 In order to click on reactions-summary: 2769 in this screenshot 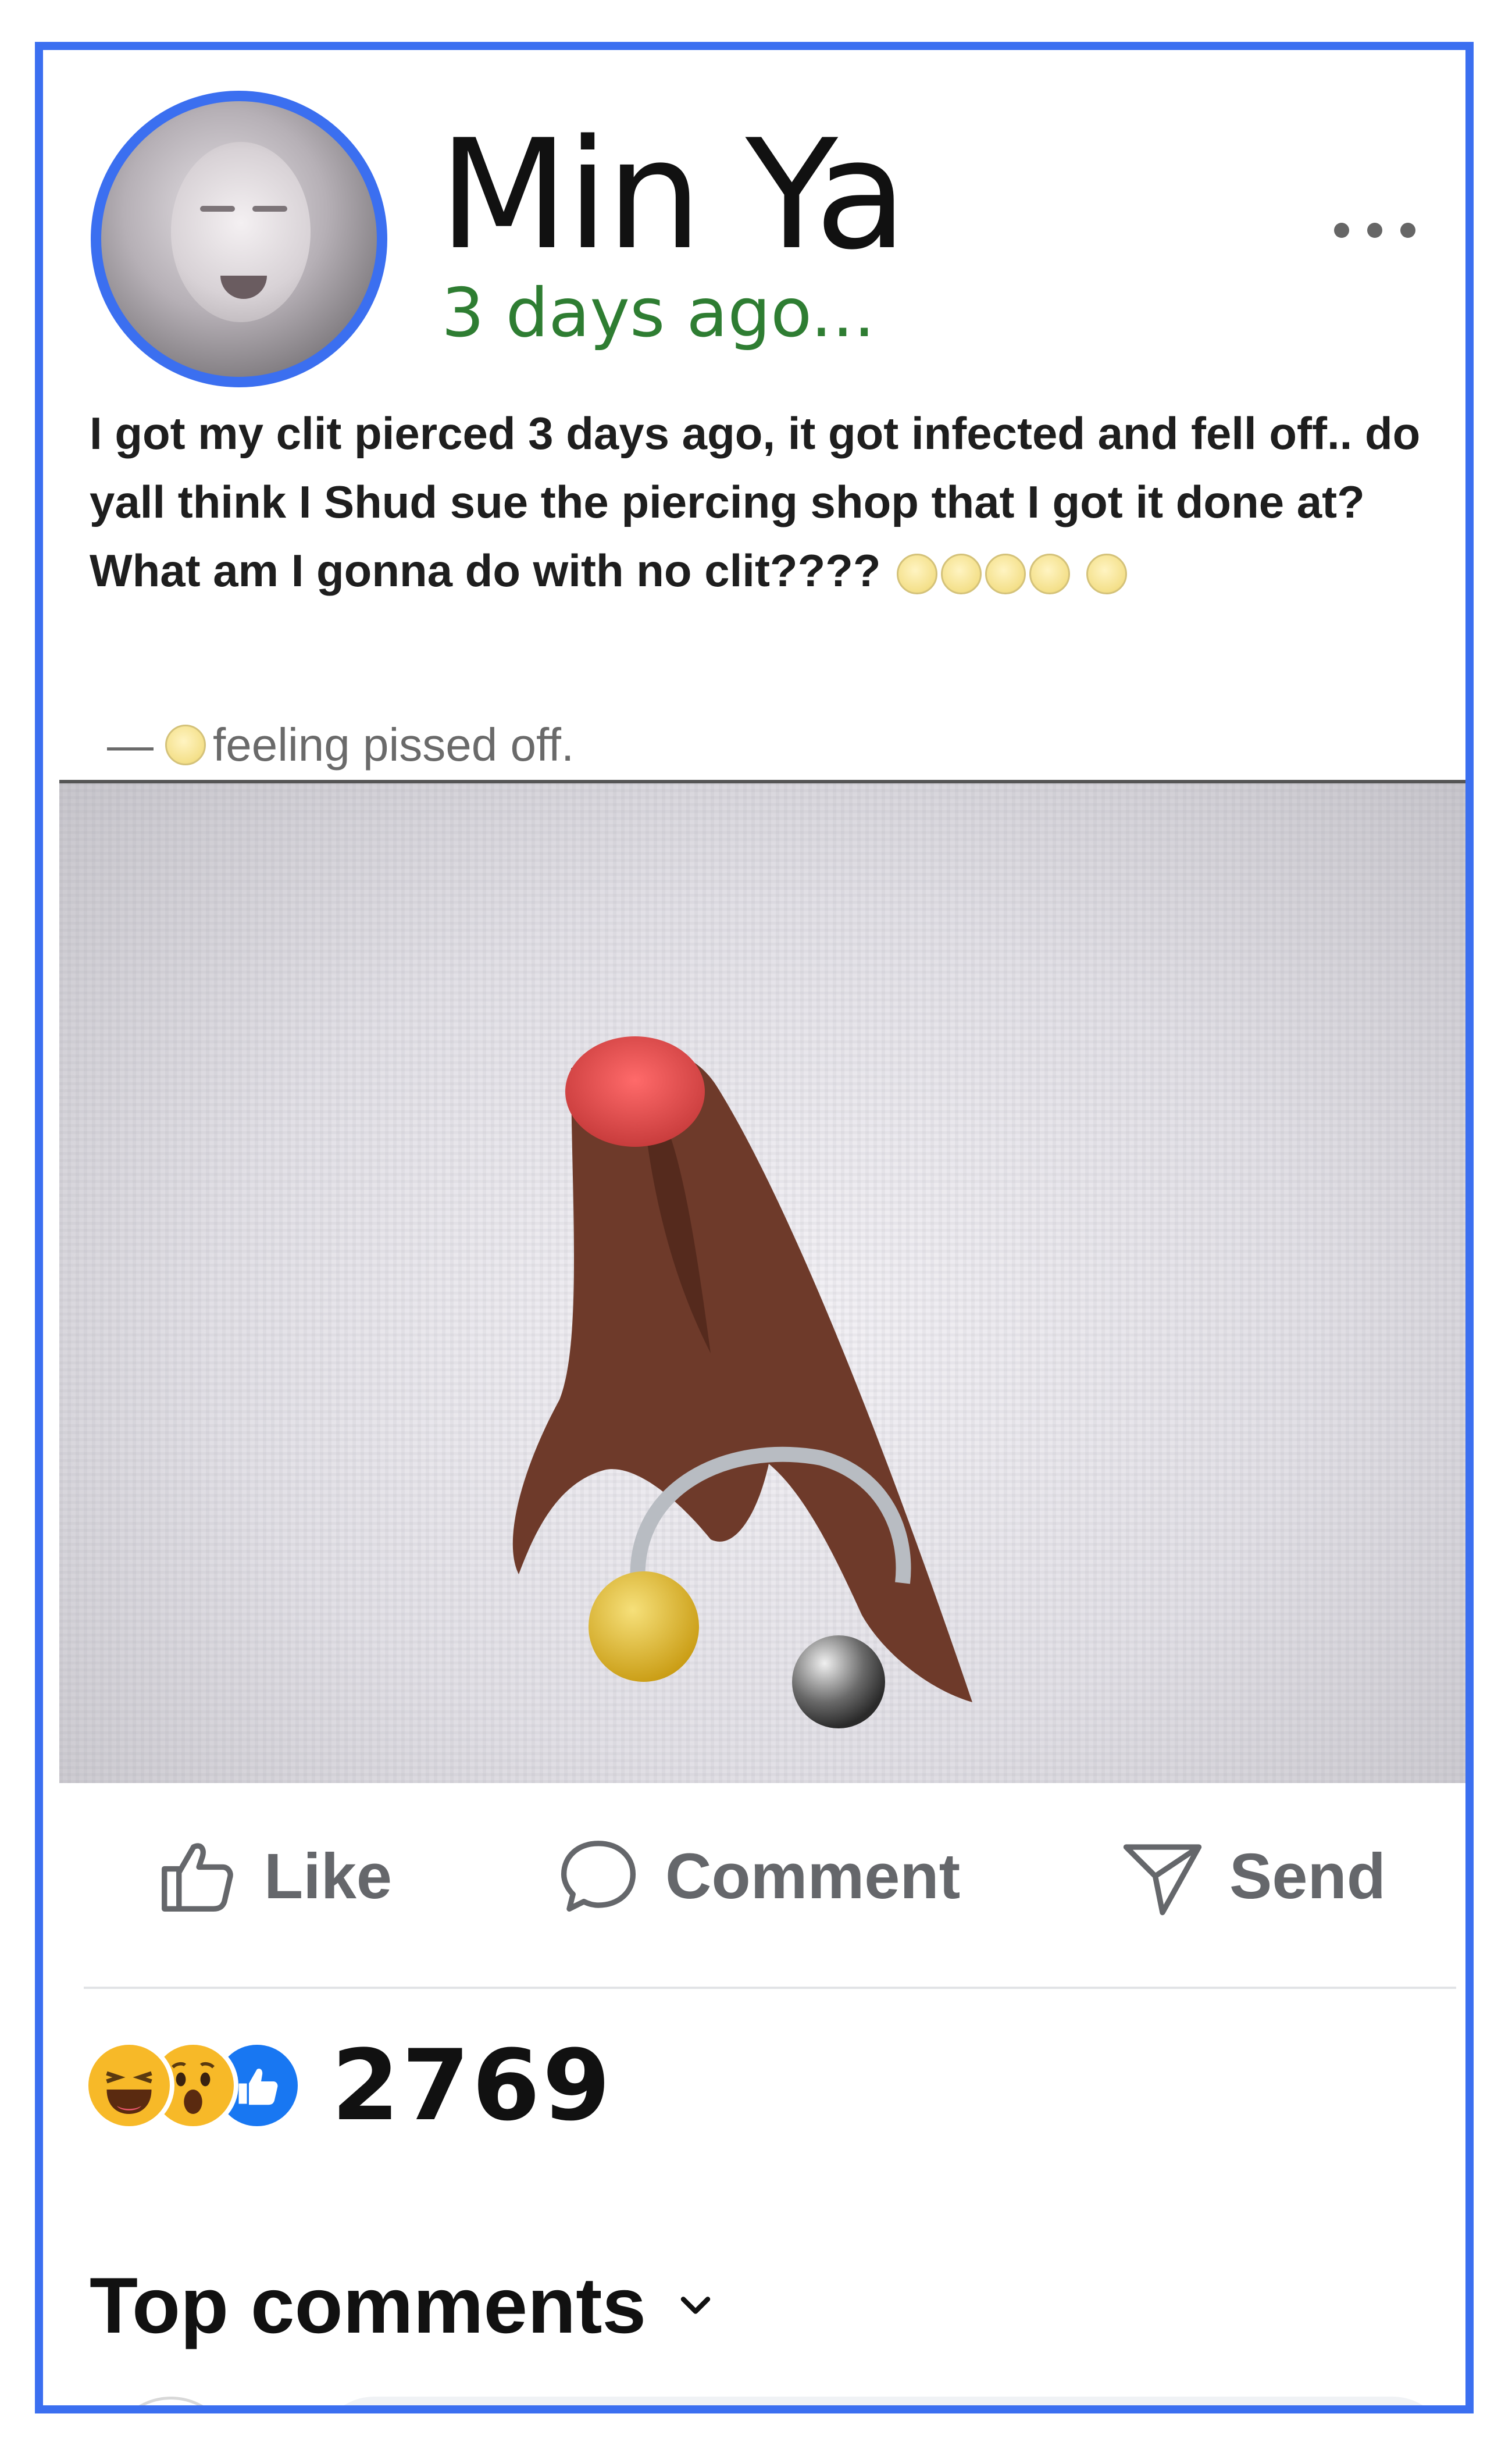, I will do `click(348, 2085)`.